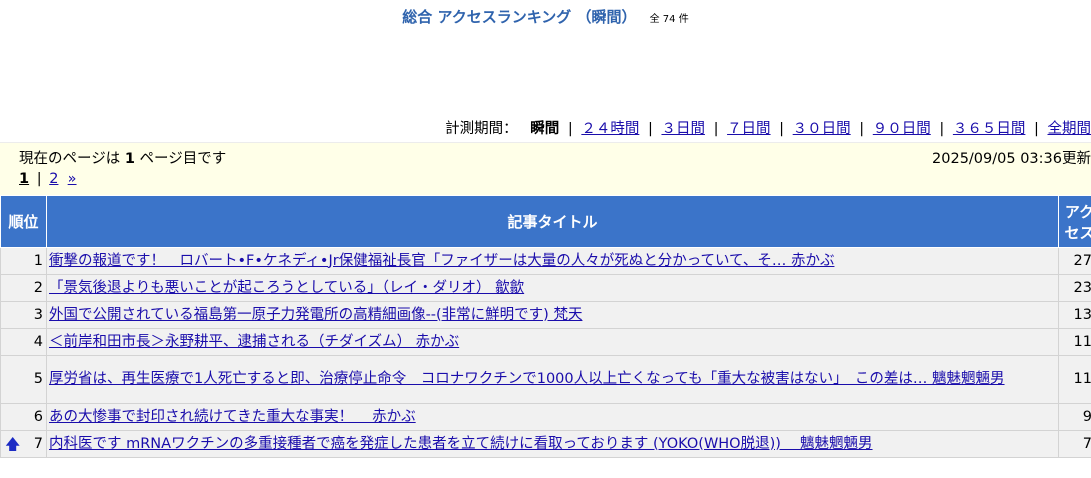  I want to click on article-link: ＜前岸和田市長＞永野耕平、逮捕される（チダイズム） 赤かぶ, so click(254, 342).